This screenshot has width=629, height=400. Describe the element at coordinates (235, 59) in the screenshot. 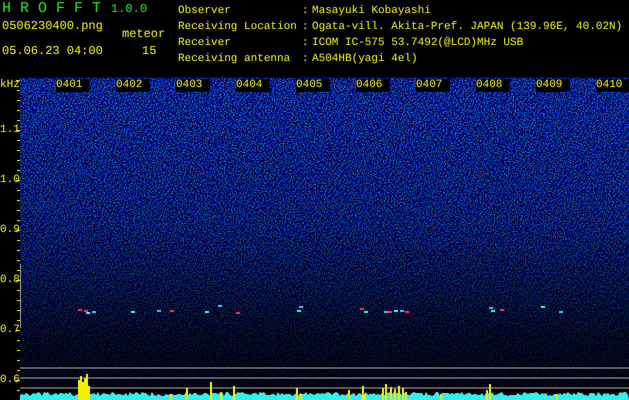

I see `info-label: Receiving antenna` at that location.